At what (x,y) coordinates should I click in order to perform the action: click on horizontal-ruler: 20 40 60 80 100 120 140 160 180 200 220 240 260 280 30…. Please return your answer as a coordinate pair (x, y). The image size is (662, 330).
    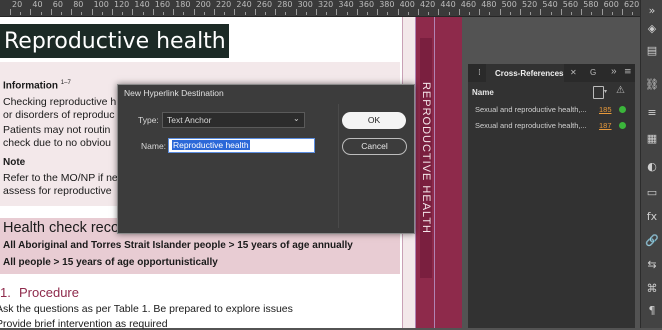
    Looking at the image, I should click on (320, 8).